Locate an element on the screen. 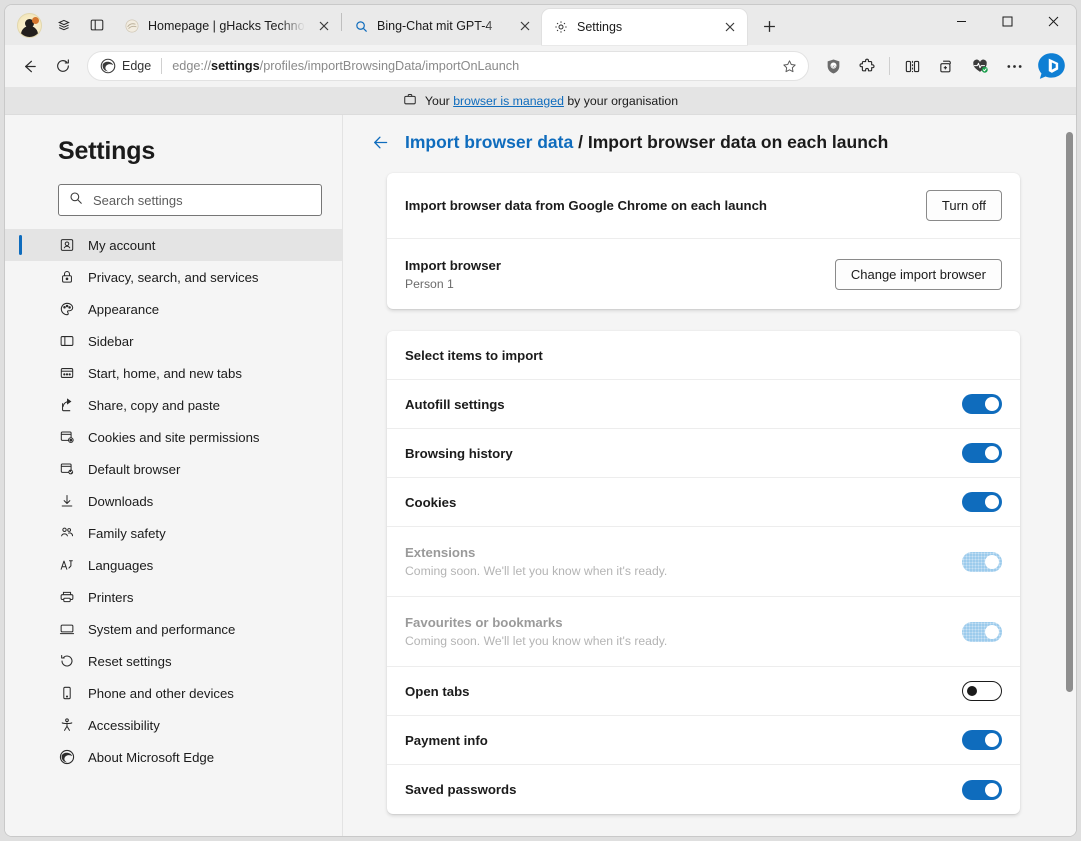  toggle-payment-info is located at coordinates (982, 740).